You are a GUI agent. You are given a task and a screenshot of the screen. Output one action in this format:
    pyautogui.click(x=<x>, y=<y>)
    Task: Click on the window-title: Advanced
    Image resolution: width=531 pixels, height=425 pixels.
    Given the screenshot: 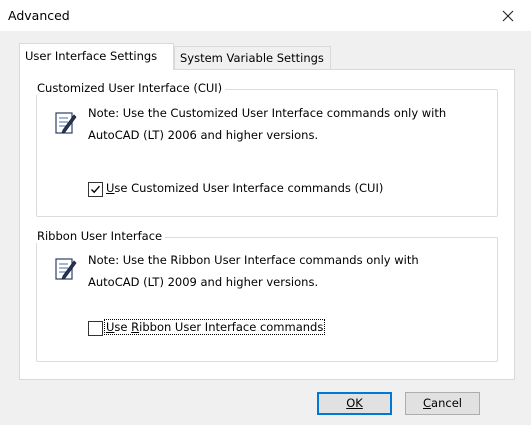 What is the action you would take?
    pyautogui.click(x=39, y=15)
    